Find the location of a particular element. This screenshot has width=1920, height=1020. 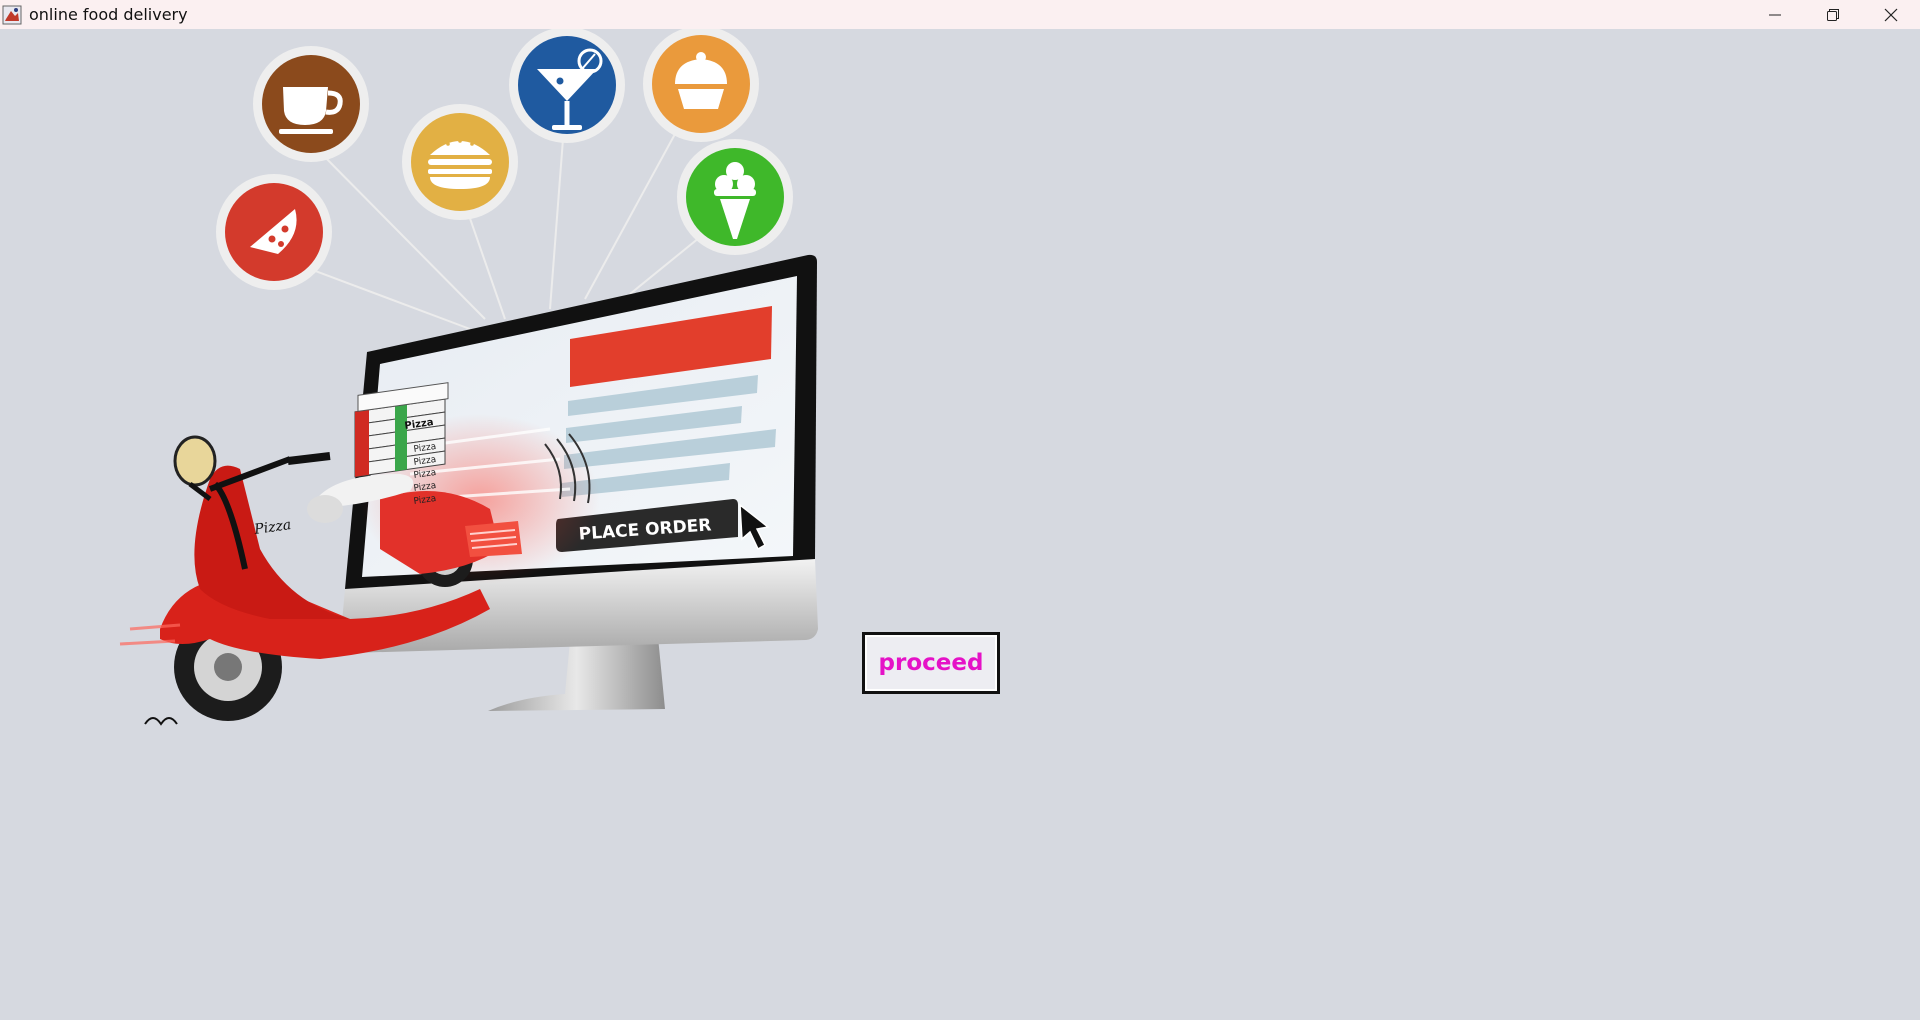

window-title: online food delivery is located at coordinates (108, 14).